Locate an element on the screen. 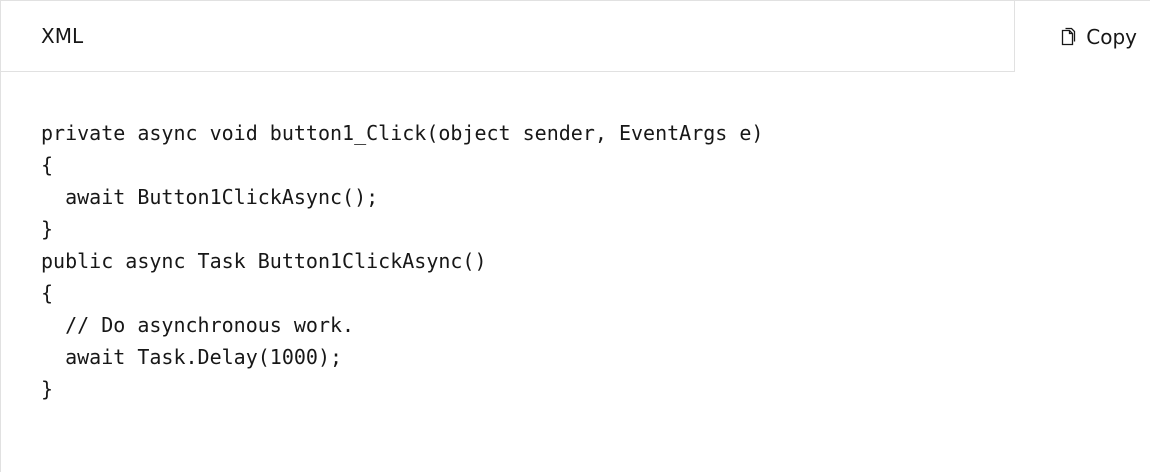  copy-button: Copy is located at coordinates (1082, 36).